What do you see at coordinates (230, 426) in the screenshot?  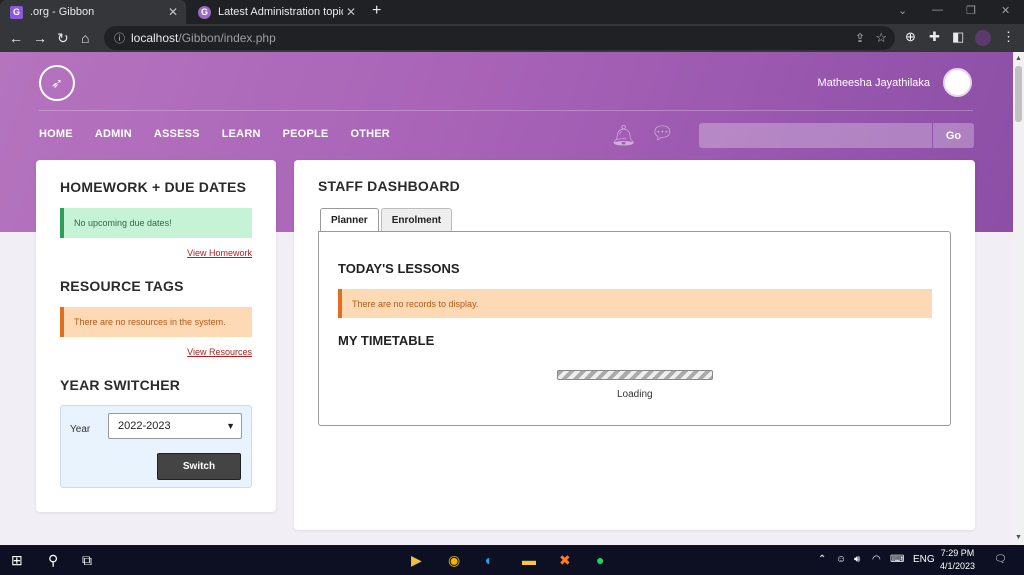 I see `chevron-down-icon: ▼` at bounding box center [230, 426].